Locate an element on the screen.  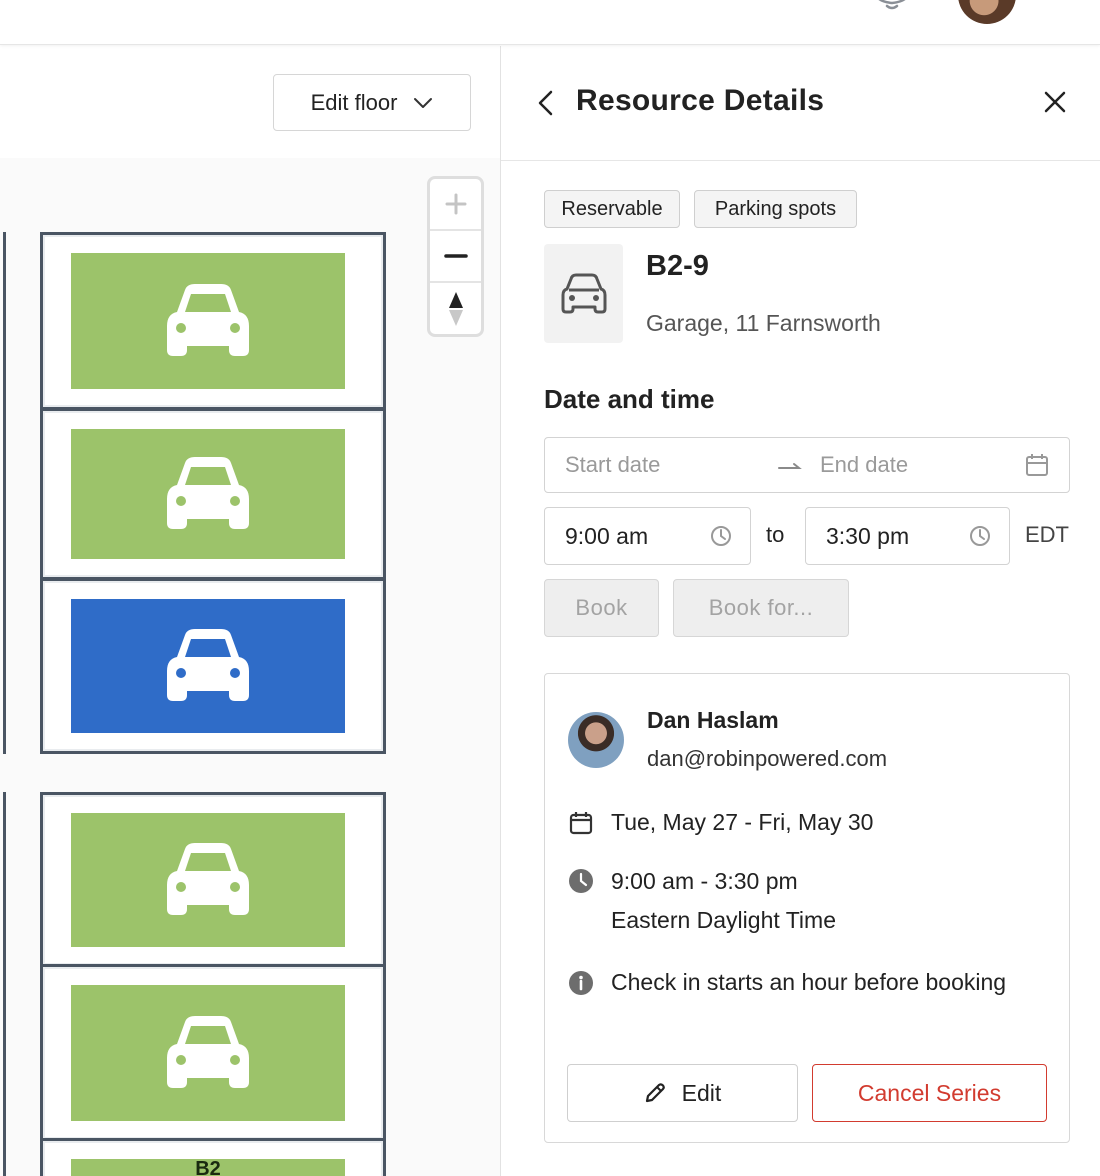
end-date-input: End date is located at coordinates (864, 465).